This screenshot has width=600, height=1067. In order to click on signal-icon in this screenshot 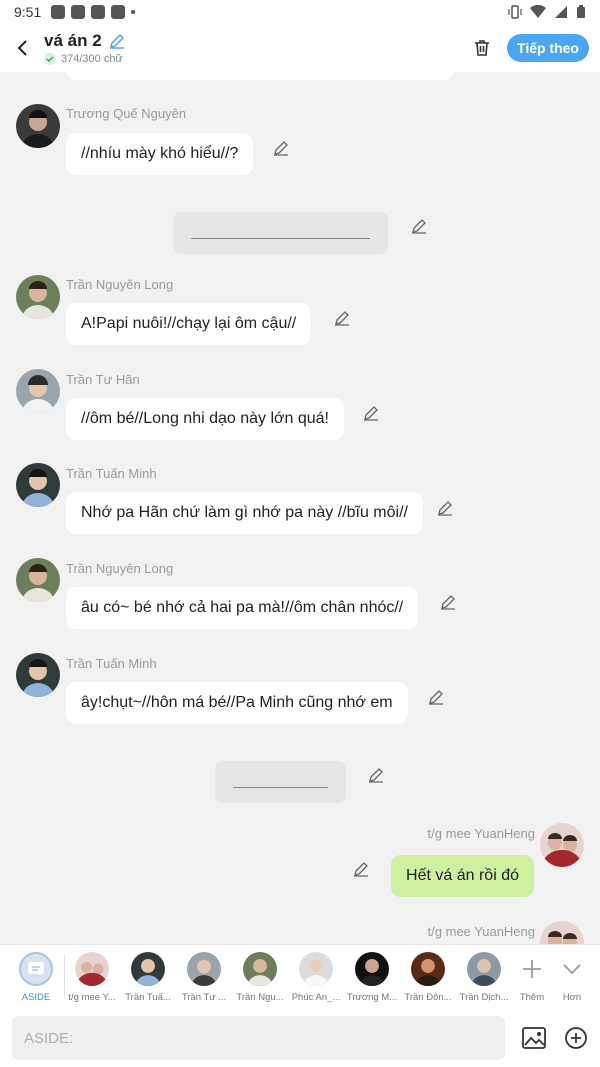, I will do `click(561, 12)`.